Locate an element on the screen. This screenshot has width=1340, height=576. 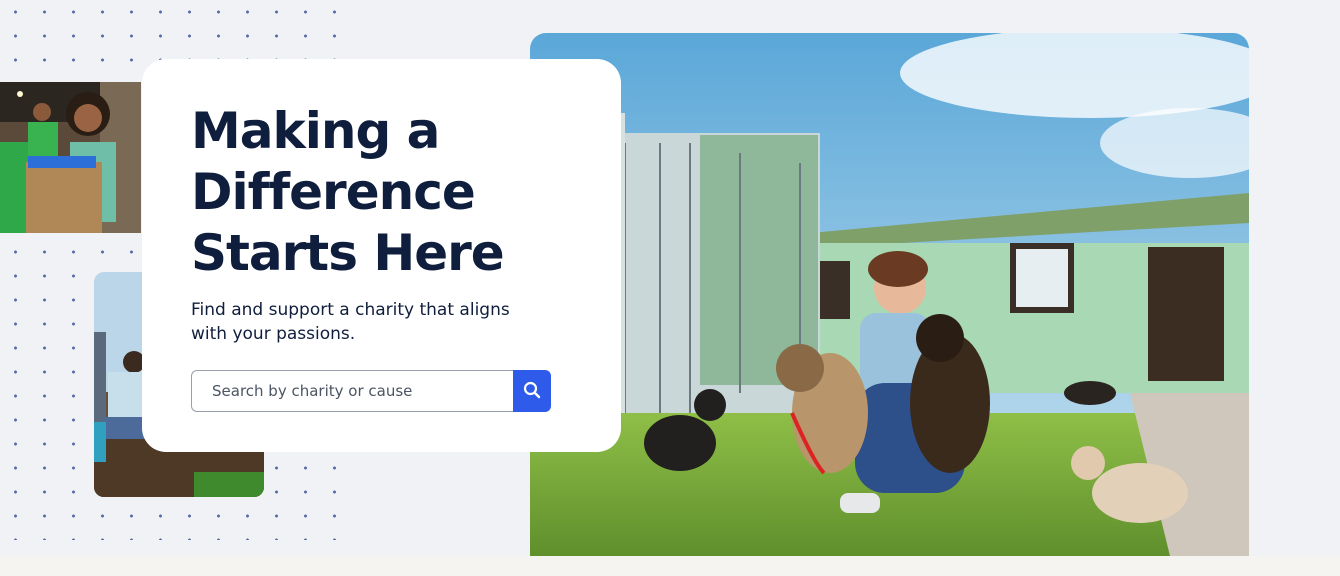
page-title: Making a Difference Starts Here is located at coordinates (391, 192).